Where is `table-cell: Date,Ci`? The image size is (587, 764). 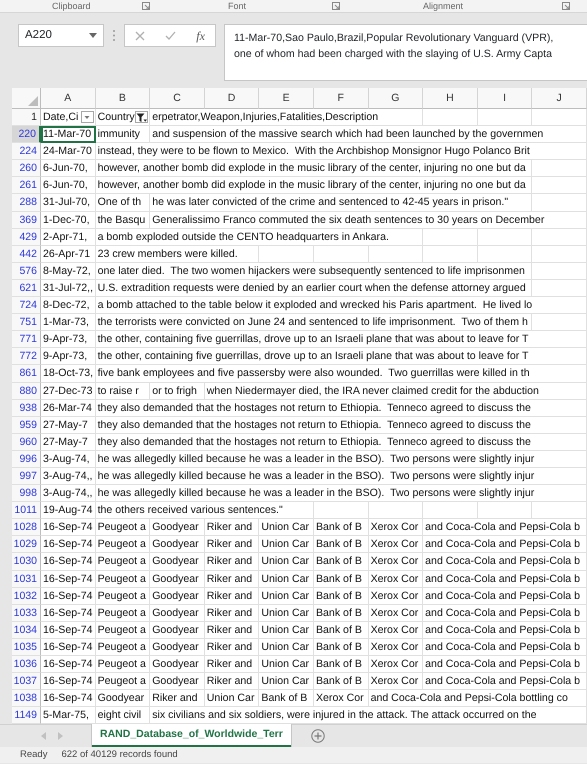
table-cell: Date,Ci is located at coordinates (68, 117).